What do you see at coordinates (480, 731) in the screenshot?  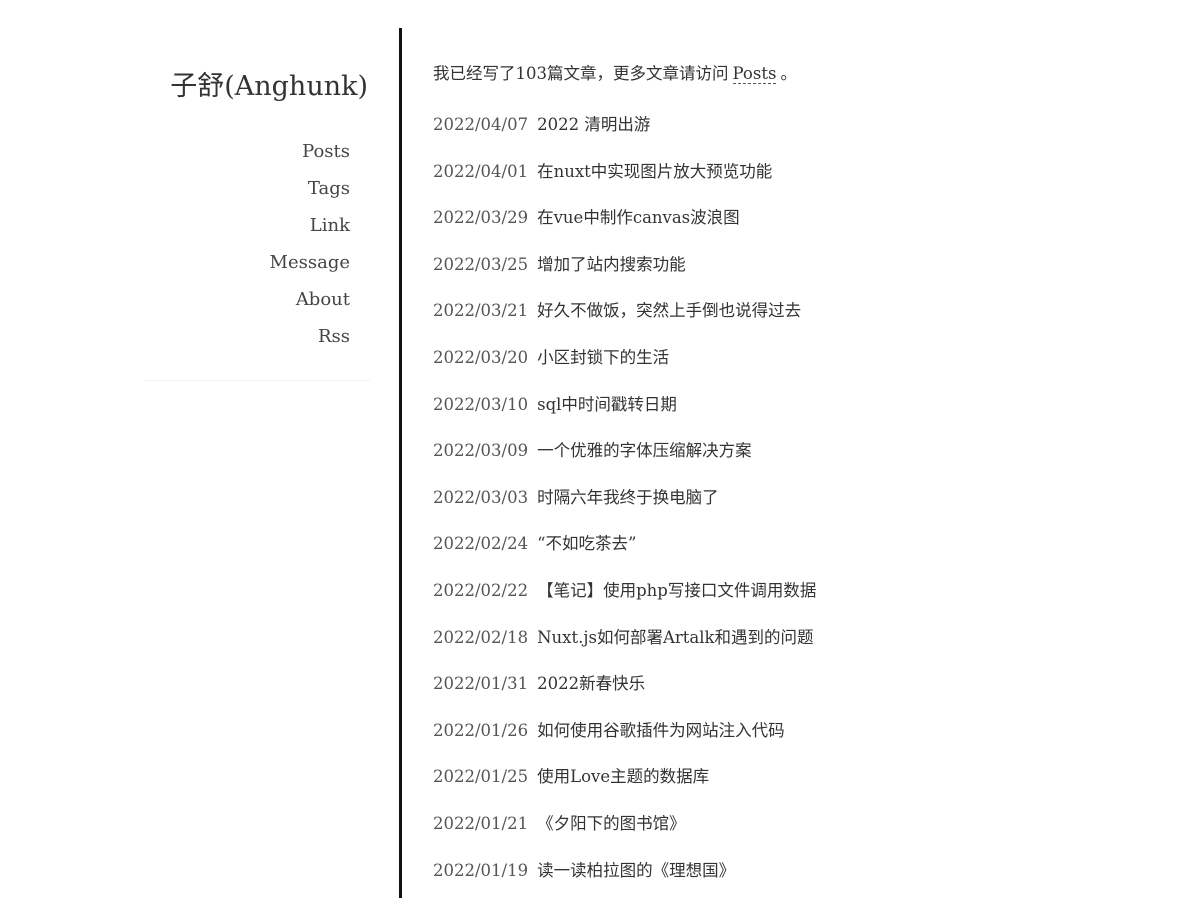 I see `post-date: 2022/01/26` at bounding box center [480, 731].